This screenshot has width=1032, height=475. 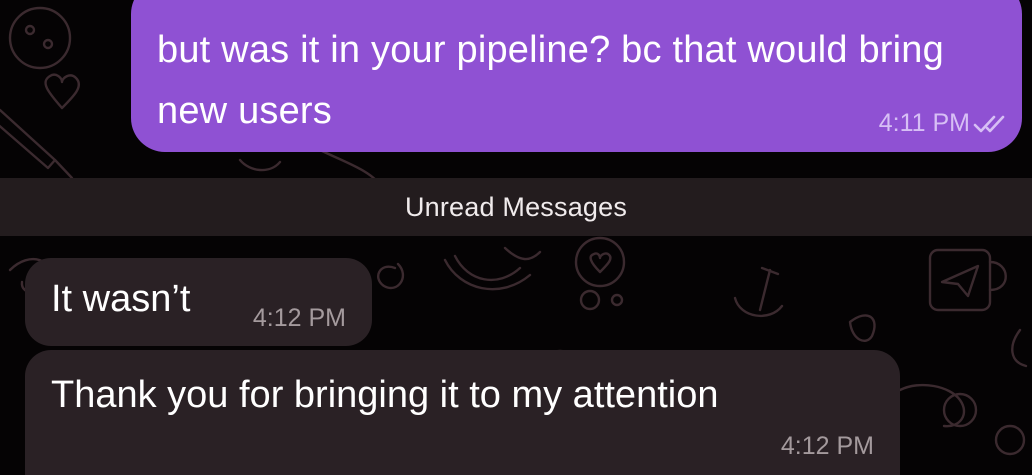 I want to click on leaf-icon, so click(x=862, y=328).